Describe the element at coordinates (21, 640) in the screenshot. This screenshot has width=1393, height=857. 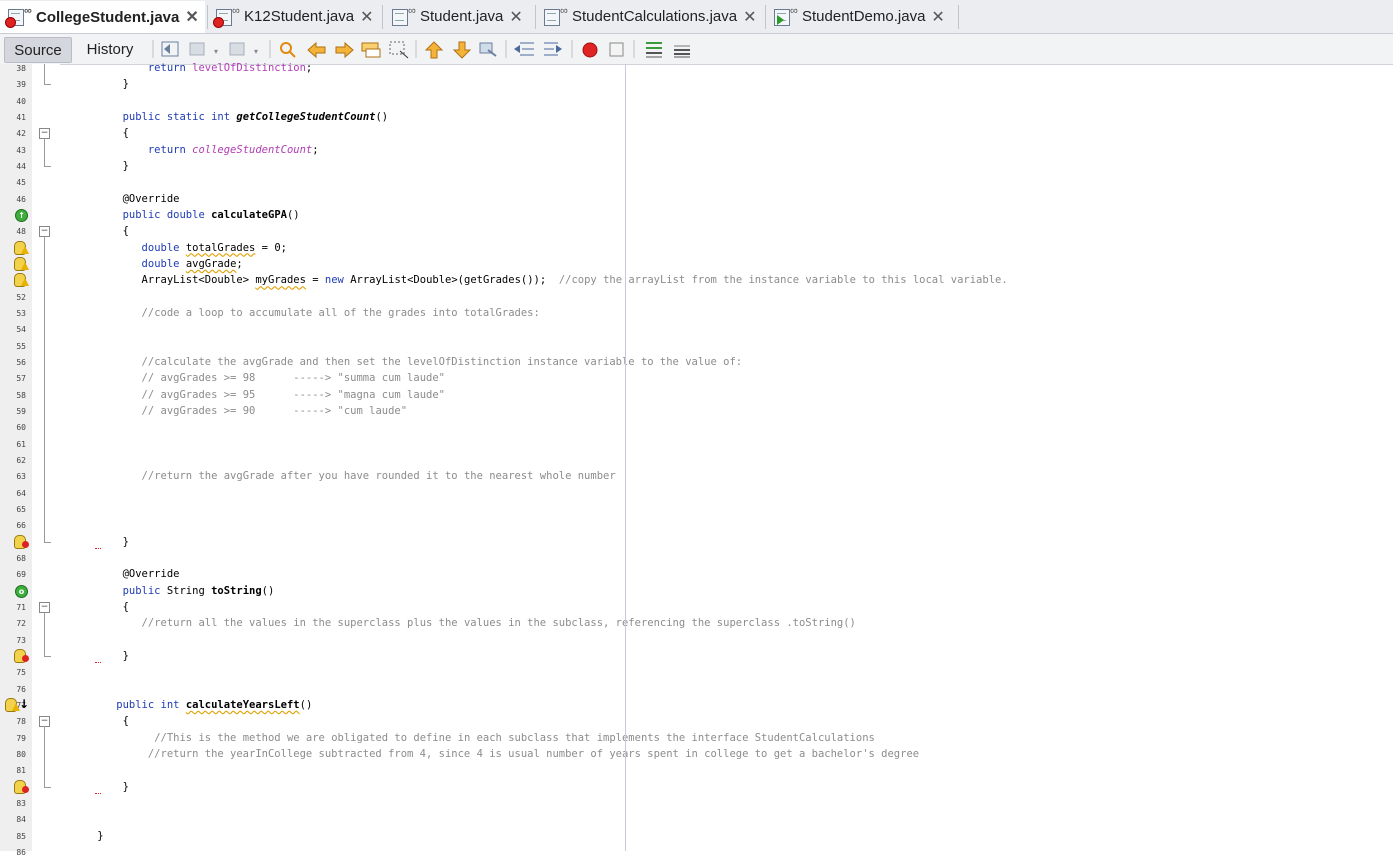
I see `line-number: 73` at that location.